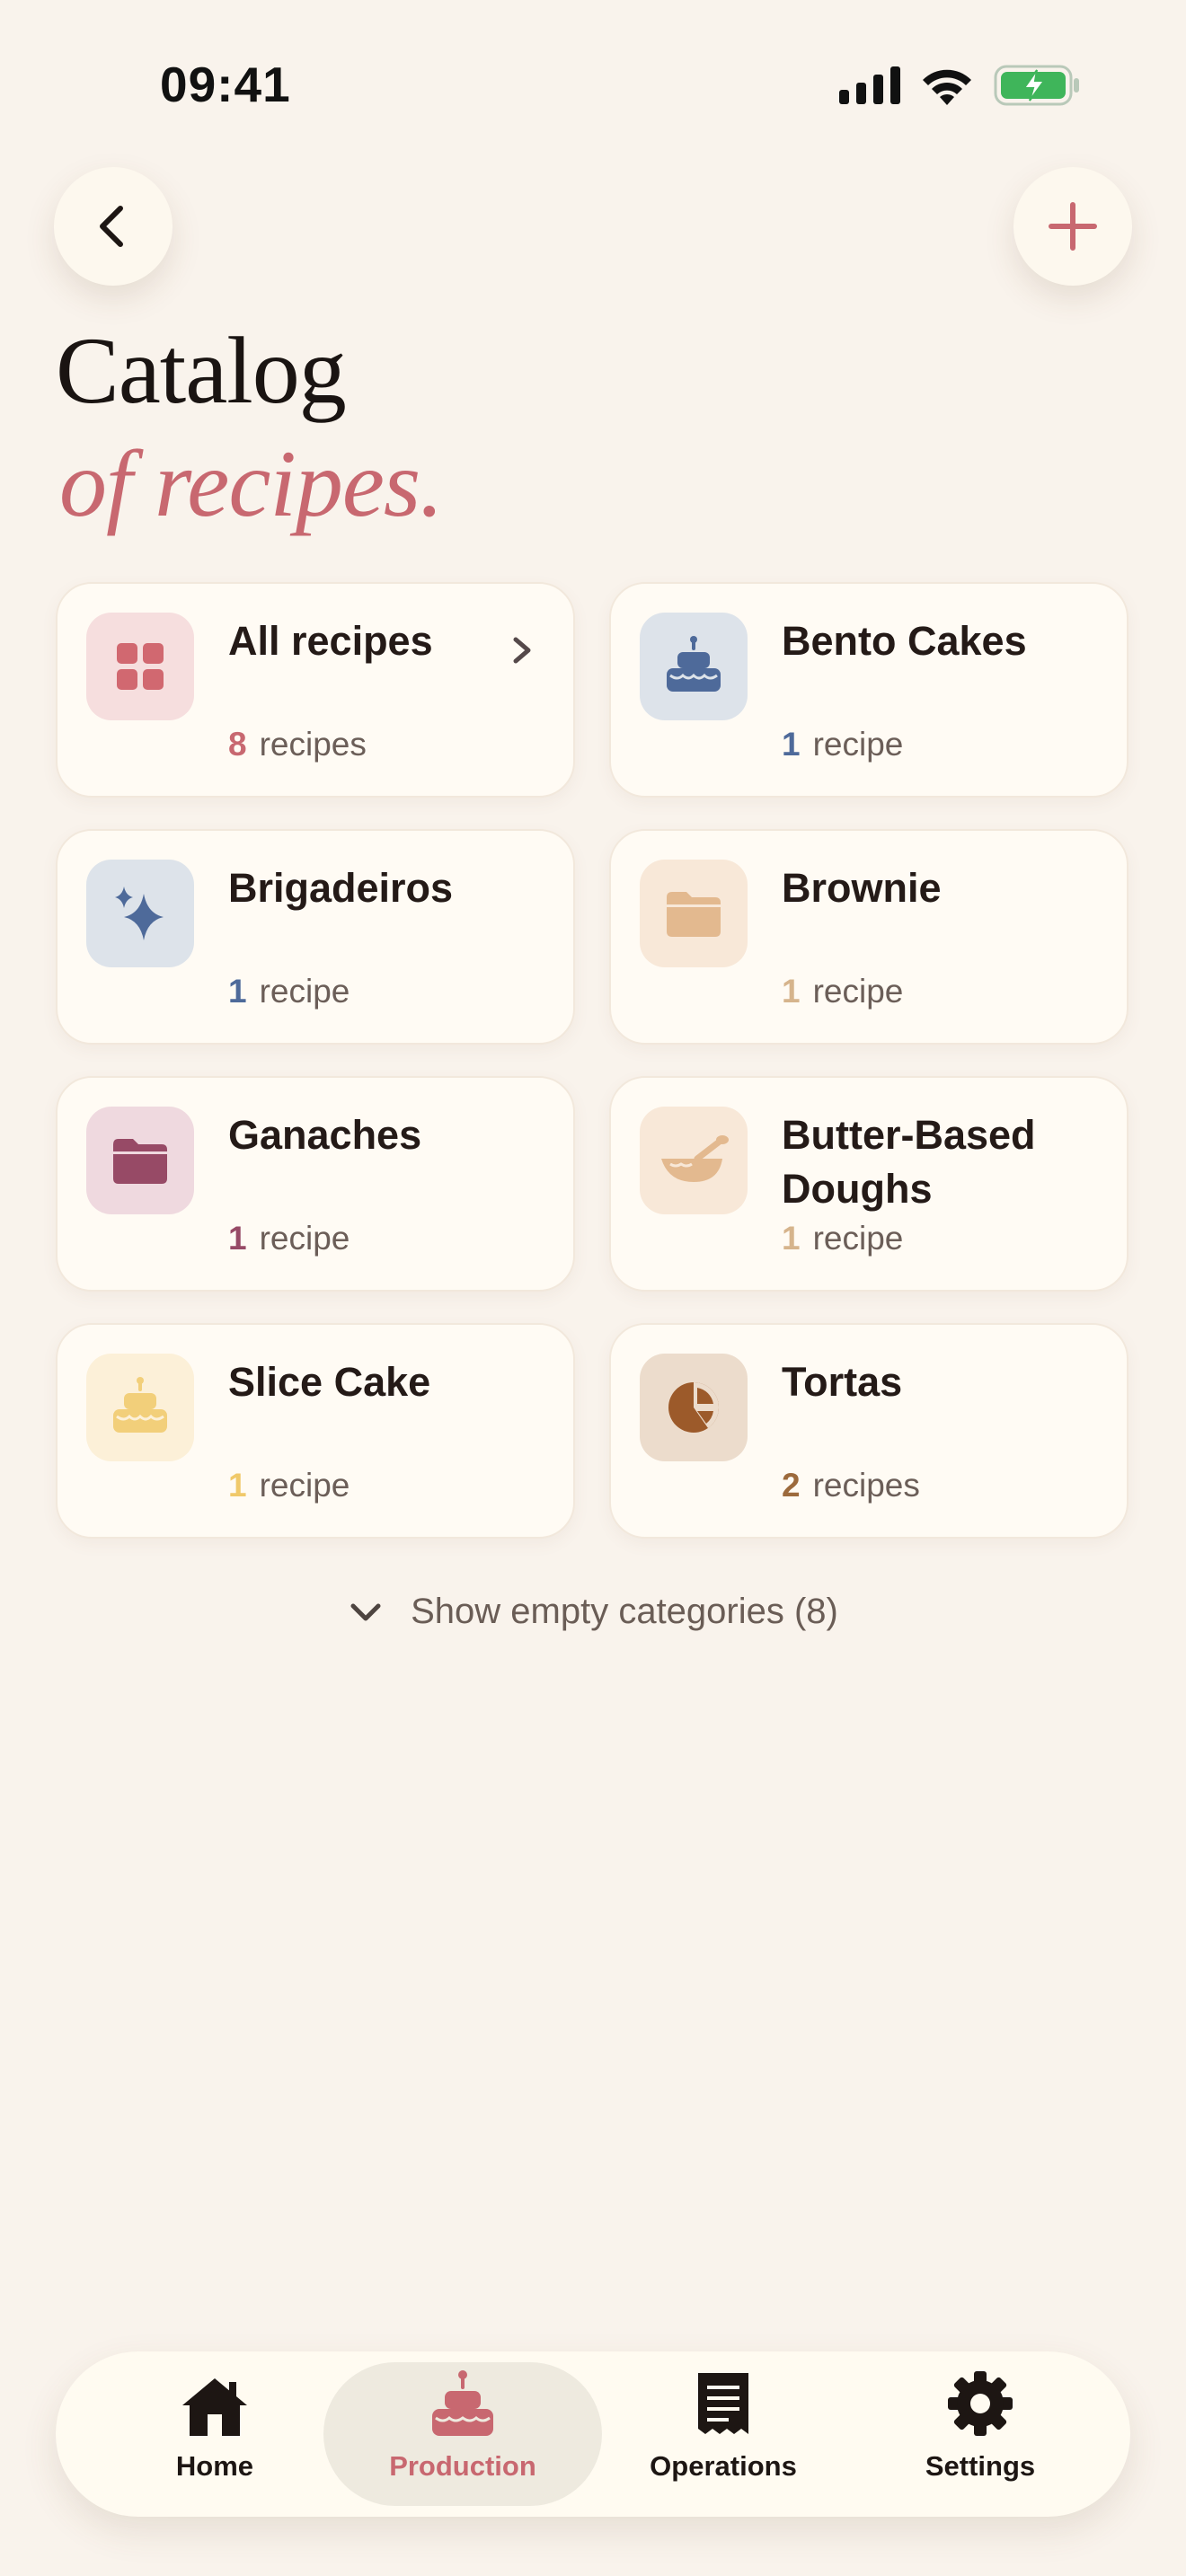  What do you see at coordinates (315, 690) in the screenshot?
I see `category-card-all-recipes: All recipes 8 recipes` at bounding box center [315, 690].